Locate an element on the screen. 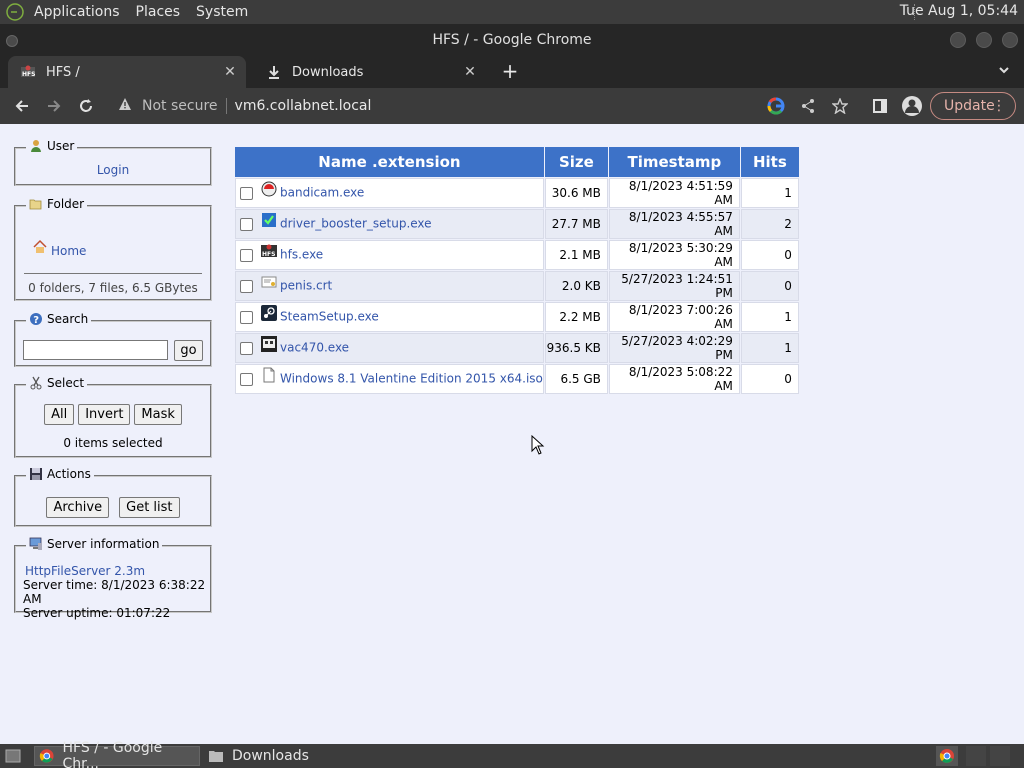  menu-places: Places is located at coordinates (158, 12).